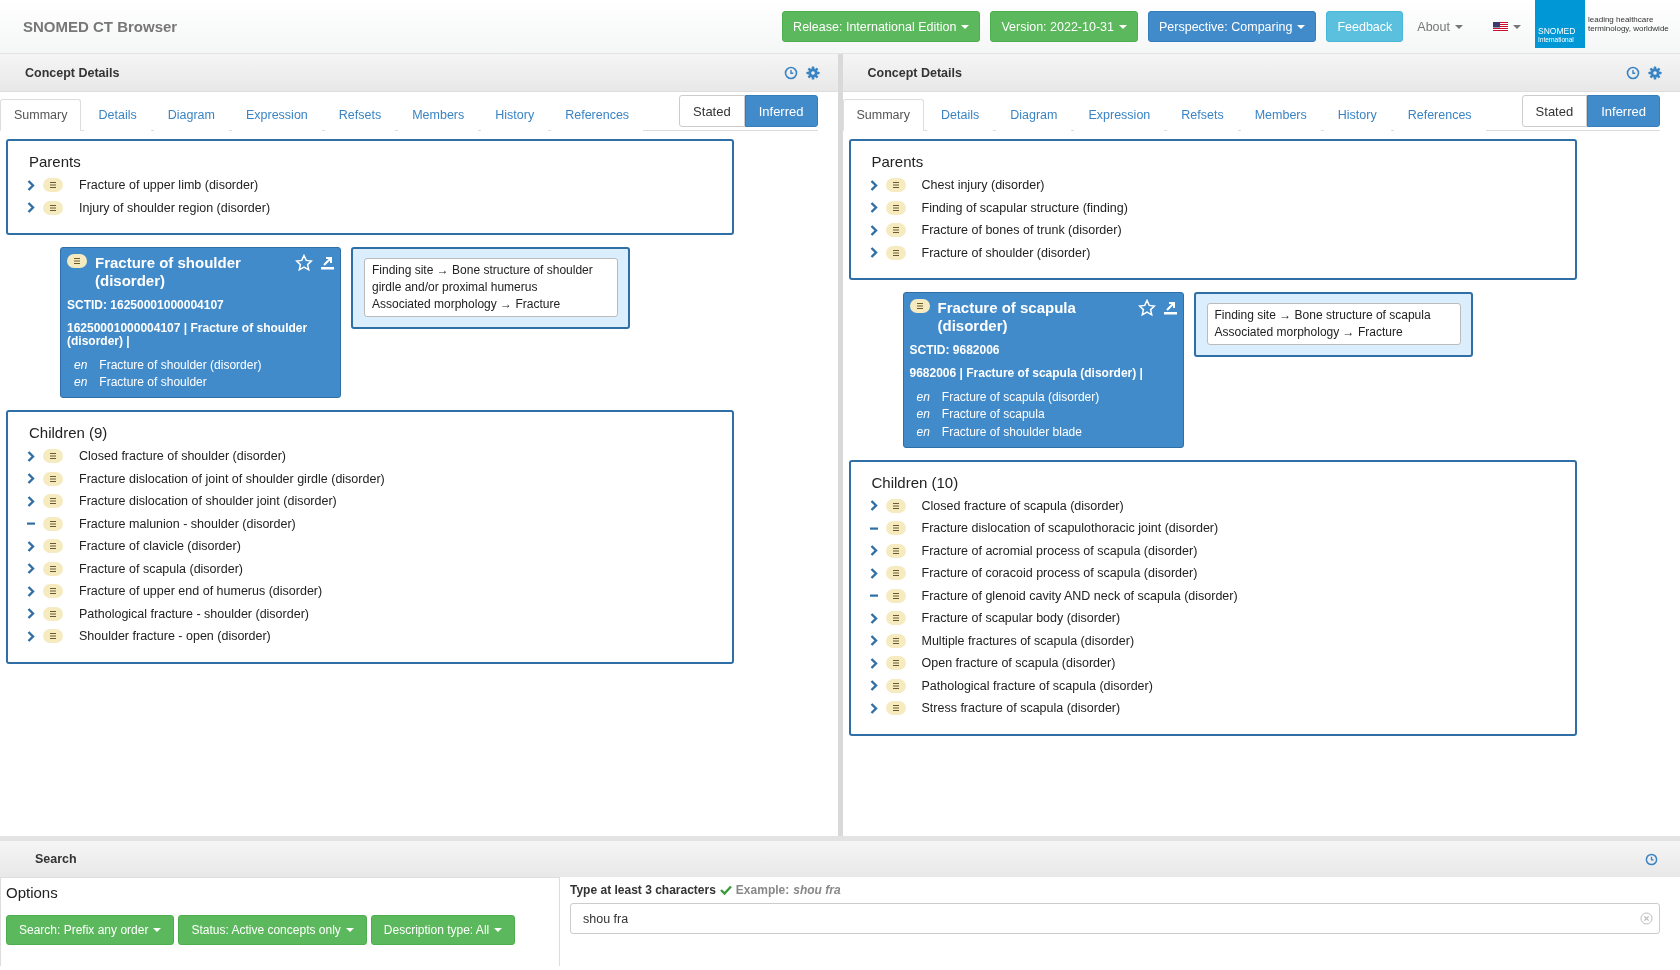 This screenshot has height=970, width=1680. Describe the element at coordinates (1011, 431) in the screenshot. I see `description-term: Fracture of shoulder blade` at that location.